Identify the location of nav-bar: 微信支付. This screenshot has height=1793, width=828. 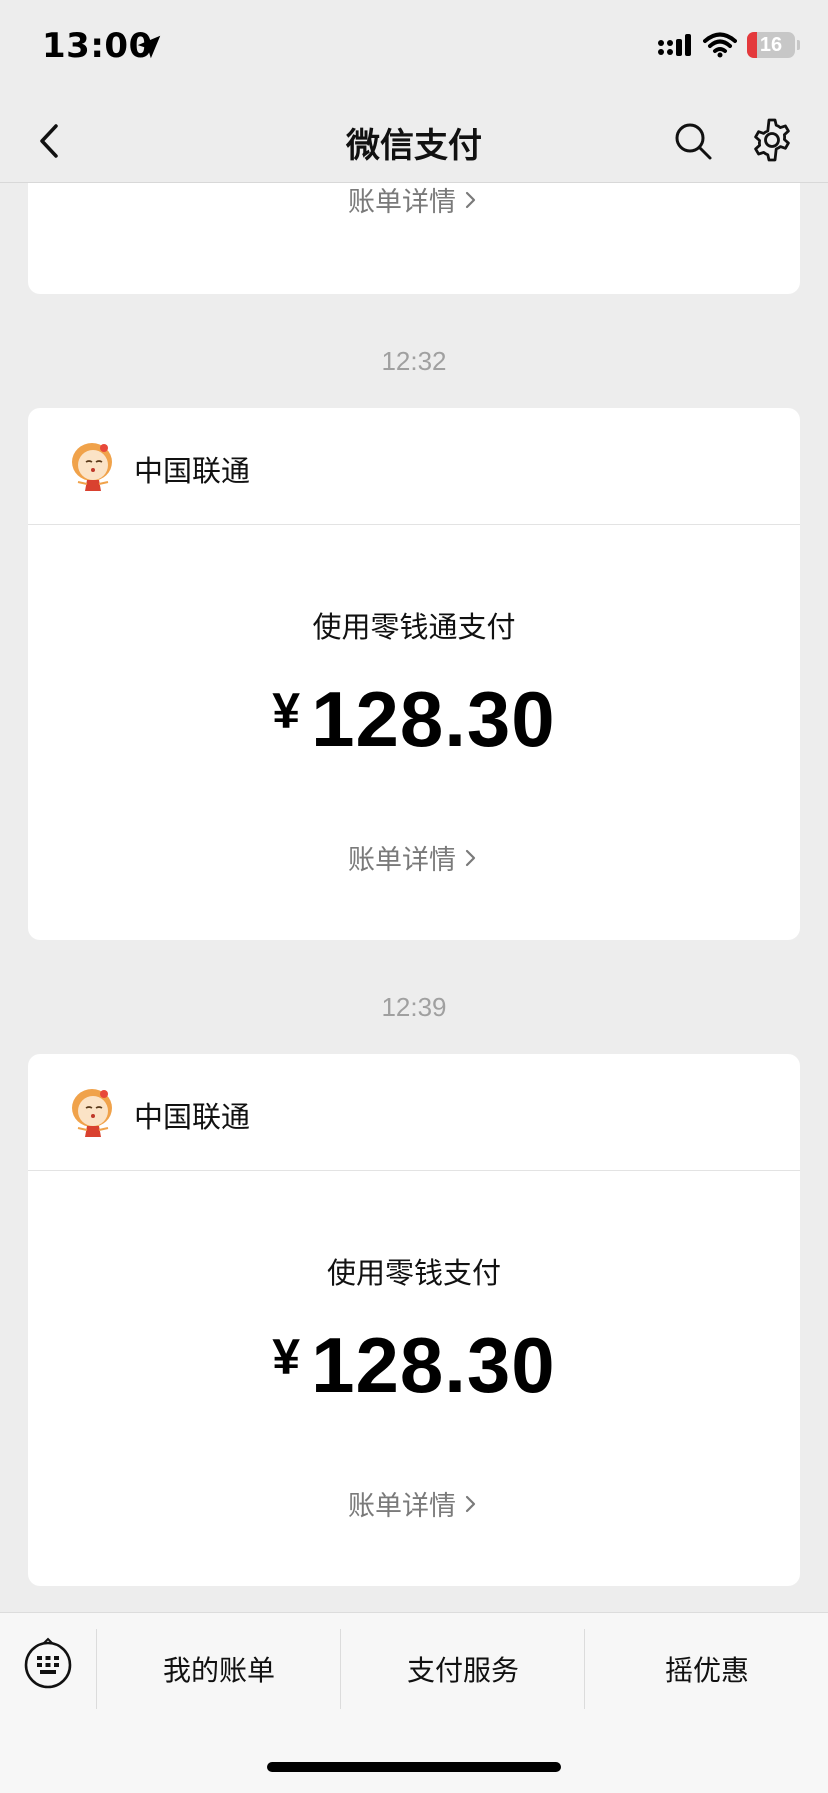
(414, 141).